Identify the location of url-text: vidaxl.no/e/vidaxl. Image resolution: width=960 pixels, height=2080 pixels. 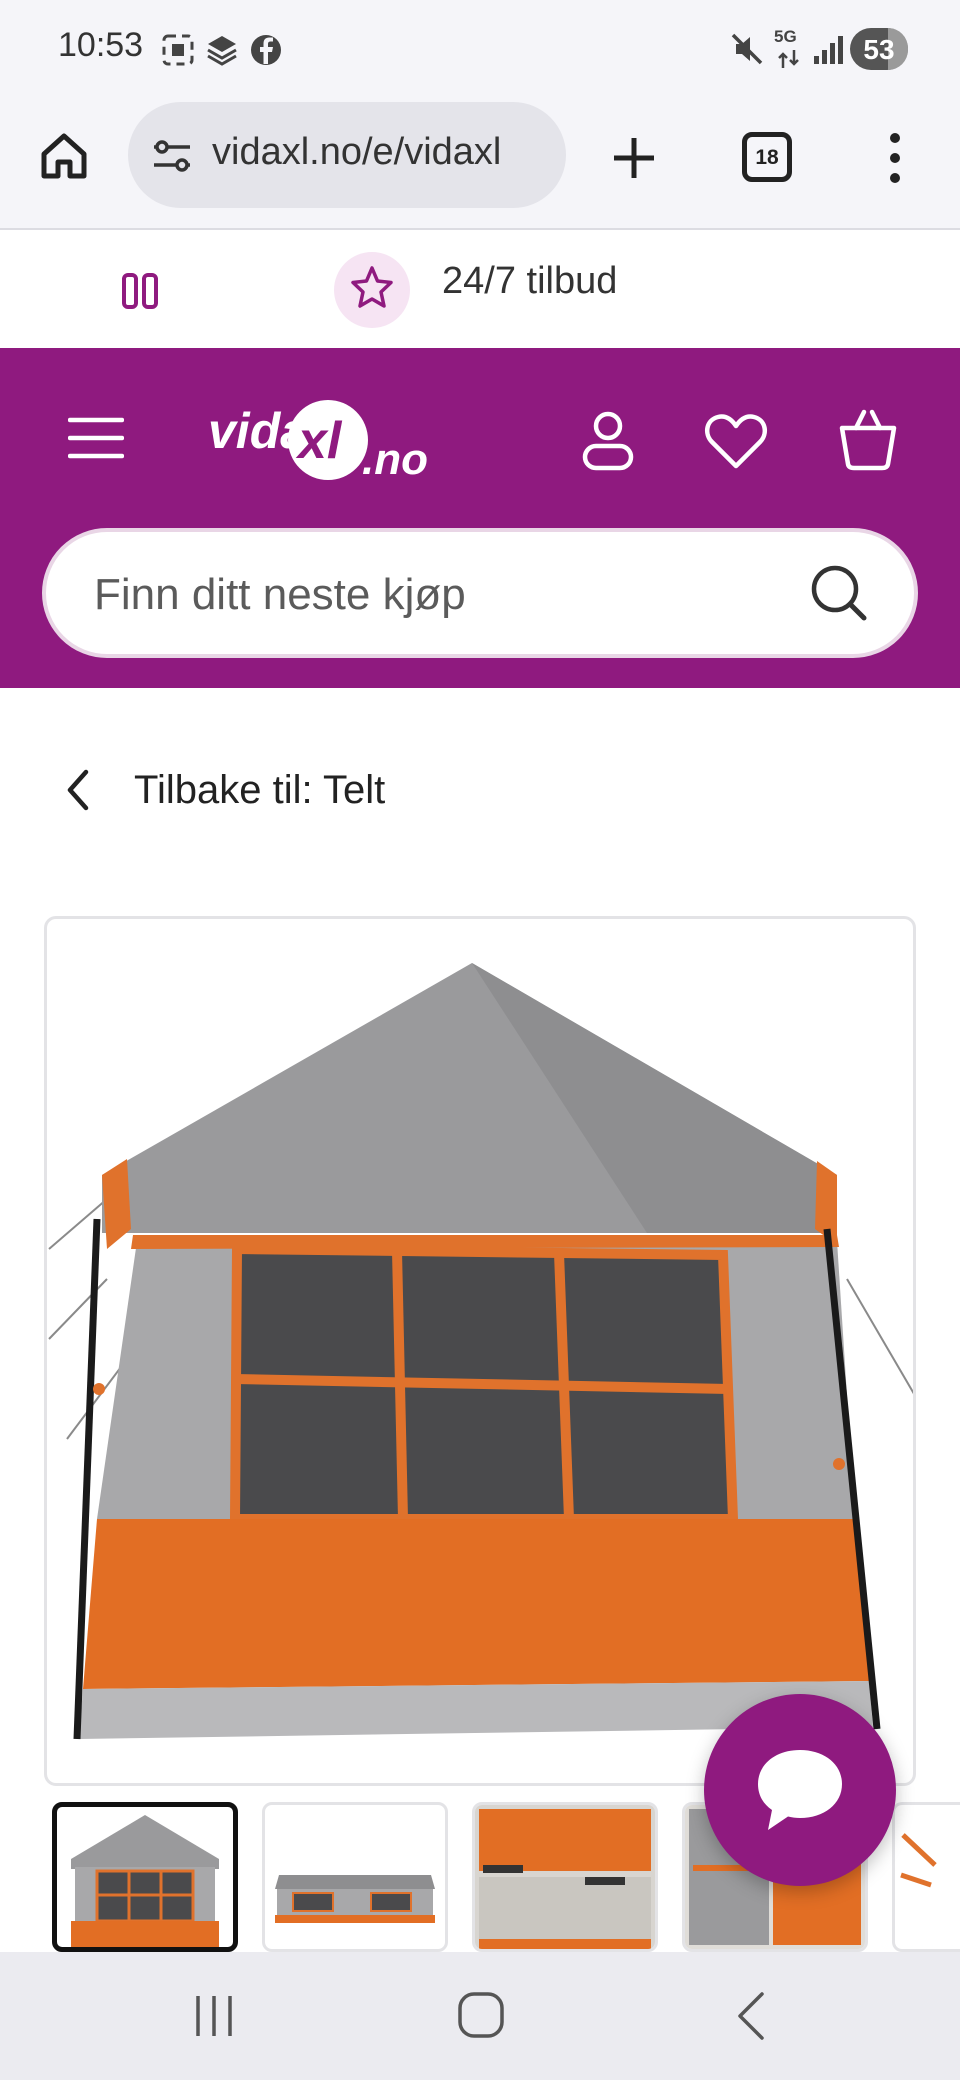
(357, 152).